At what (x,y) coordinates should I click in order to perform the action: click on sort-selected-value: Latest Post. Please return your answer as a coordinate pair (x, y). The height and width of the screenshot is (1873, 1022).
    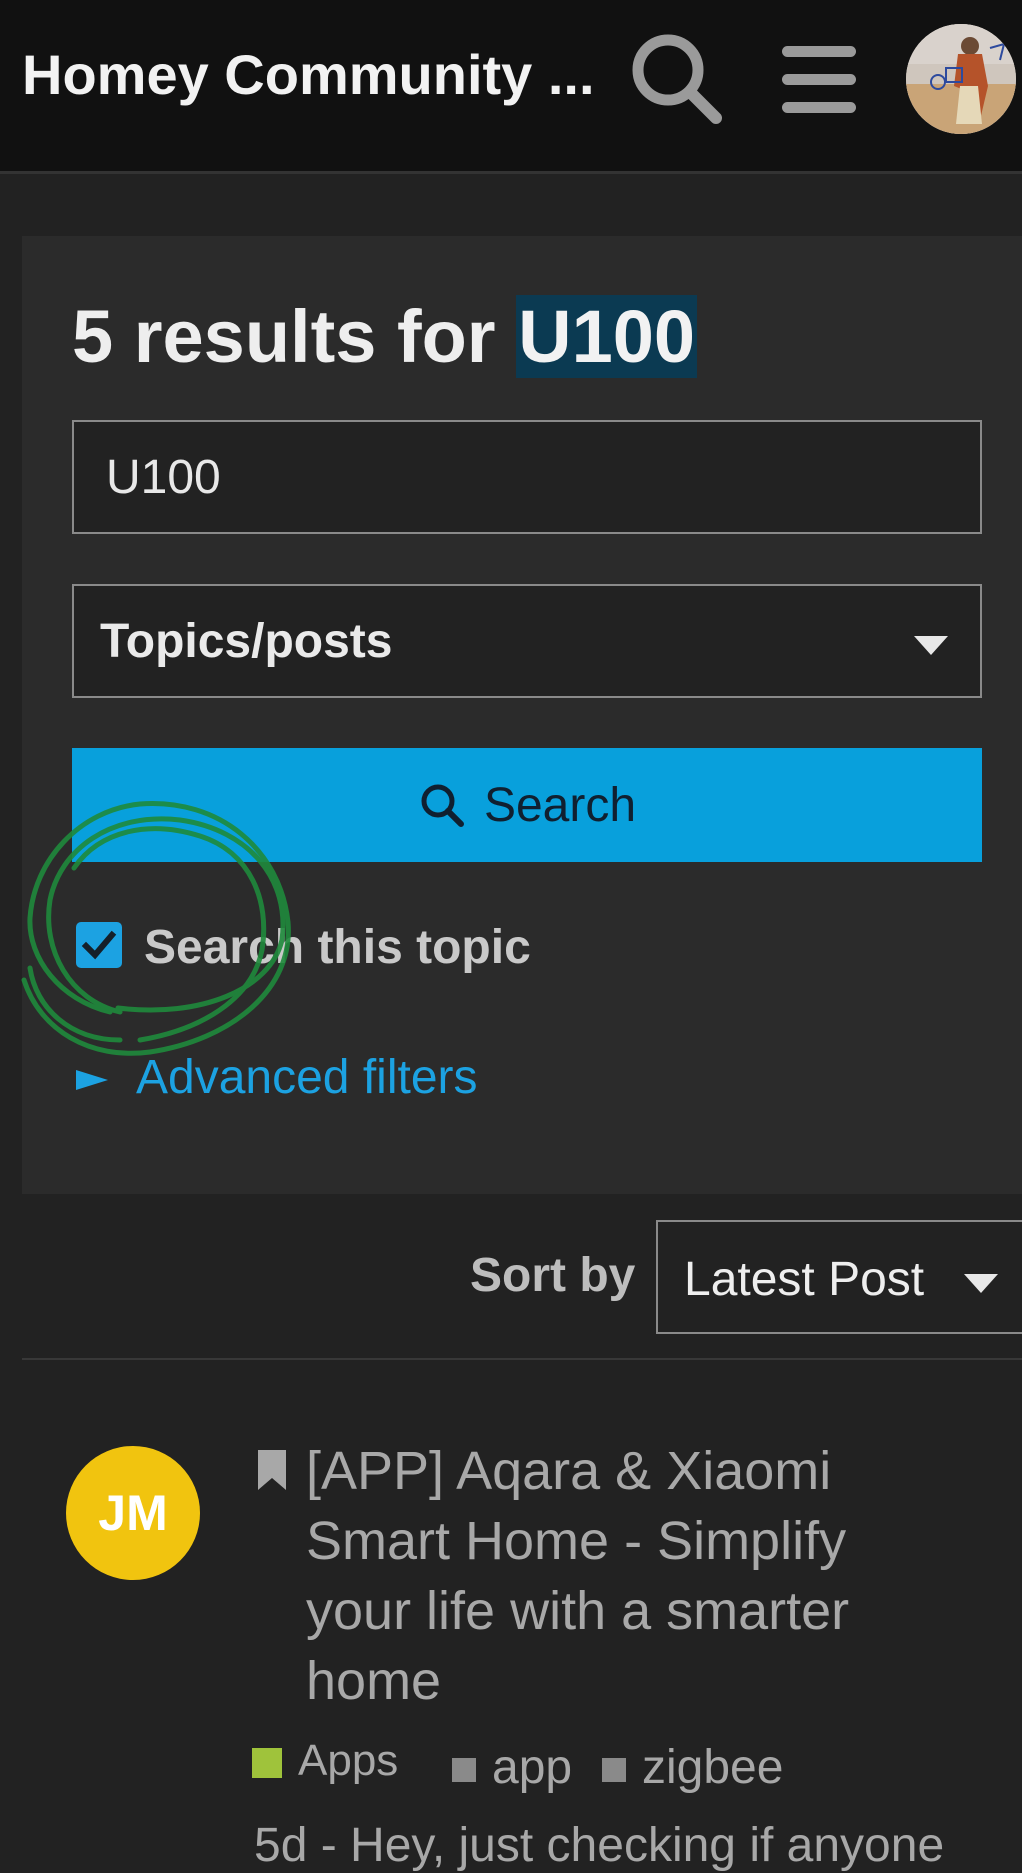
    Looking at the image, I should click on (804, 1279).